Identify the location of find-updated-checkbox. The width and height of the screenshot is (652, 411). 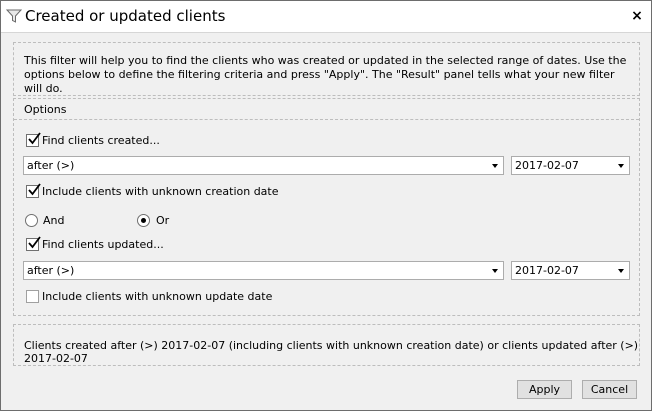
(33, 243).